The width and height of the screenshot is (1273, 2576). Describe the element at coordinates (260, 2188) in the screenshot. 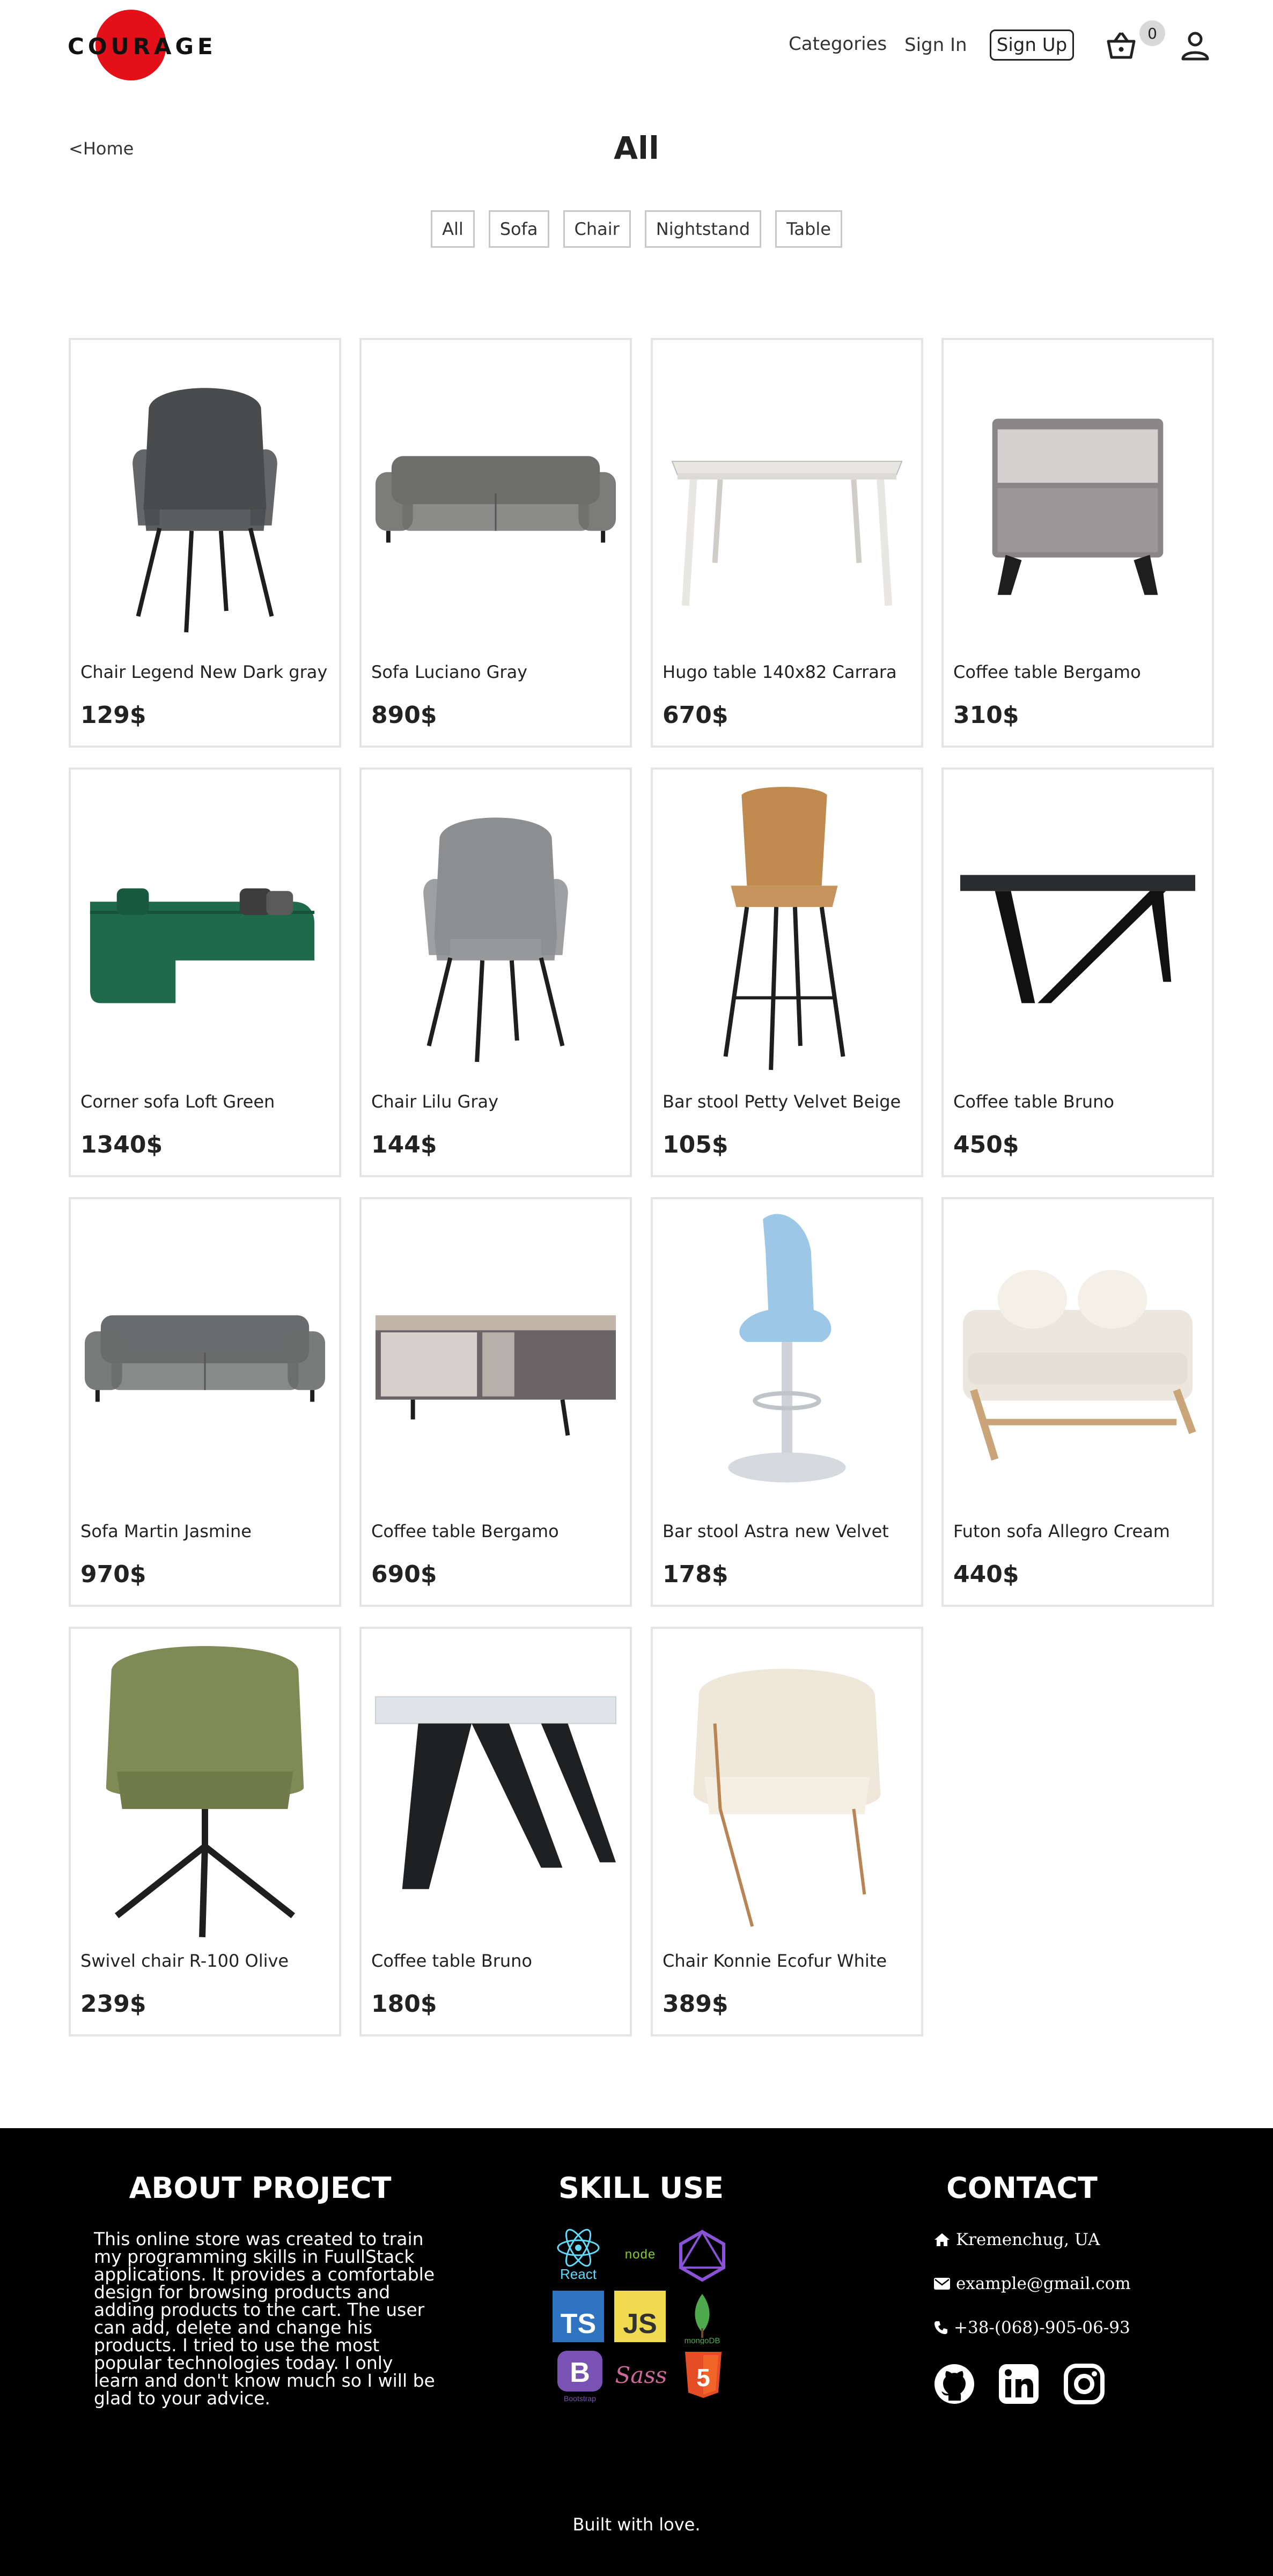

I see `about-heading: ABOUT PROJECT` at that location.